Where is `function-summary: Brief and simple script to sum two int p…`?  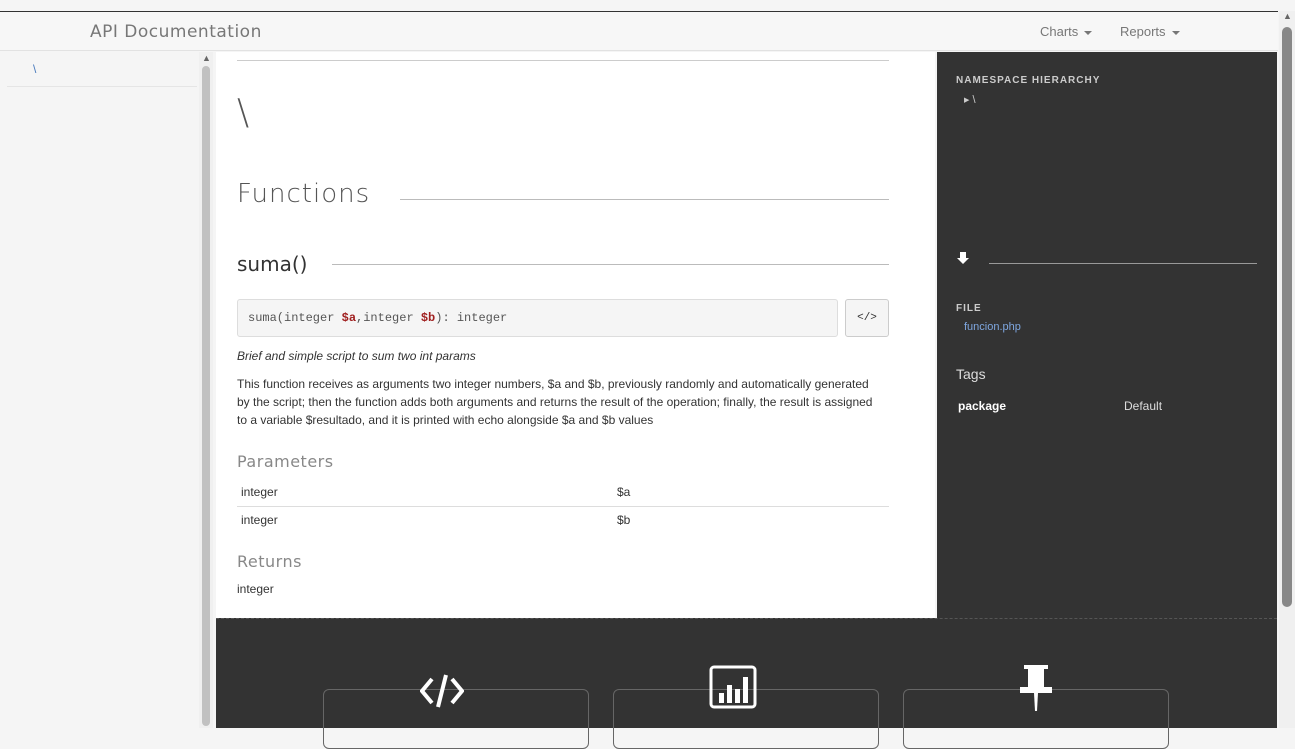
function-summary: Brief and simple script to sum two int p… is located at coordinates (356, 356).